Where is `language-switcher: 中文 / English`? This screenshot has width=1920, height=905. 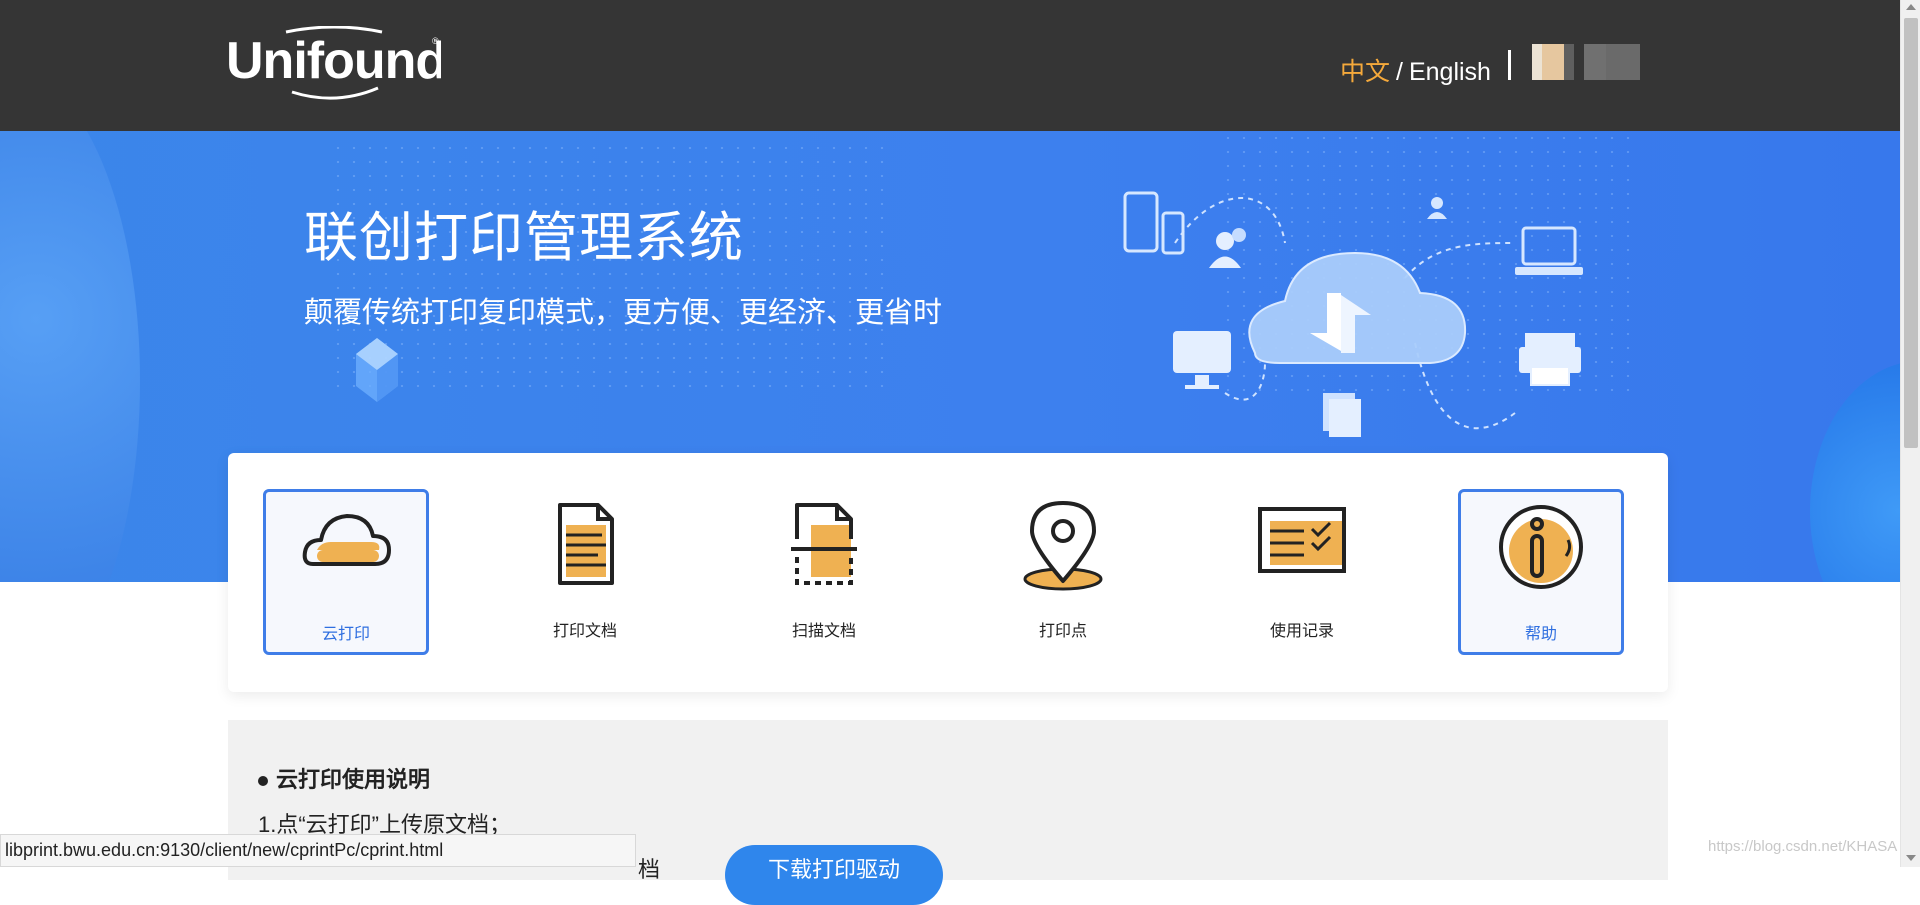 language-switcher: 中文 / English is located at coordinates (1415, 70).